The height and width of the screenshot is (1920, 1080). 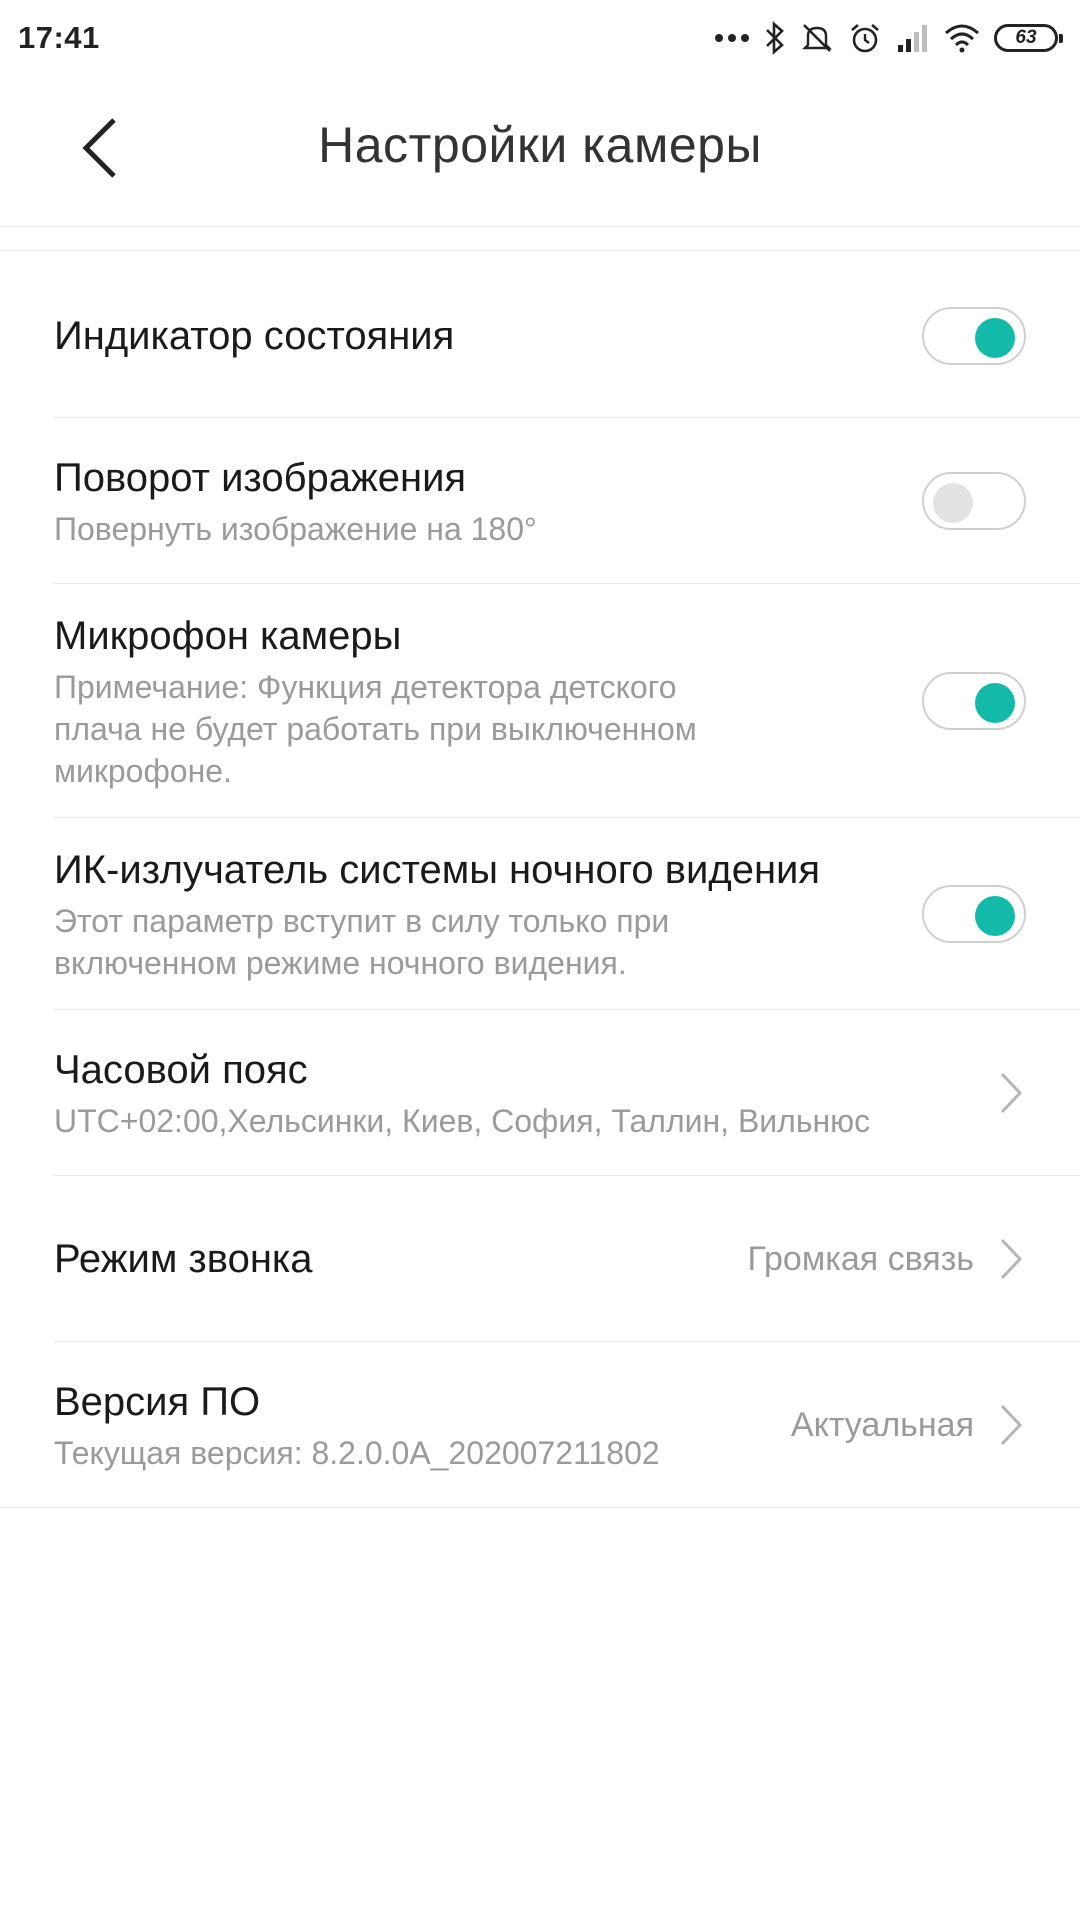 What do you see at coordinates (540, 336) in the screenshot?
I see `setting-status-indicator: Индикатор состояния` at bounding box center [540, 336].